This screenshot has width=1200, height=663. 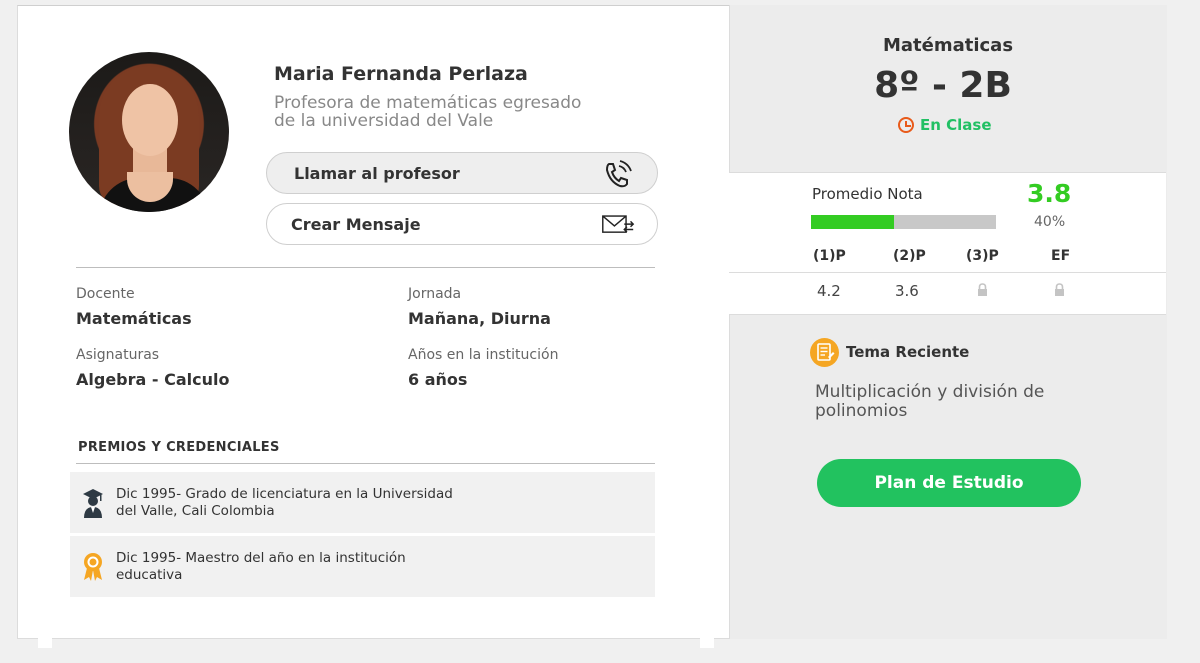 I want to click on clock-icon, so click(x=906, y=125).